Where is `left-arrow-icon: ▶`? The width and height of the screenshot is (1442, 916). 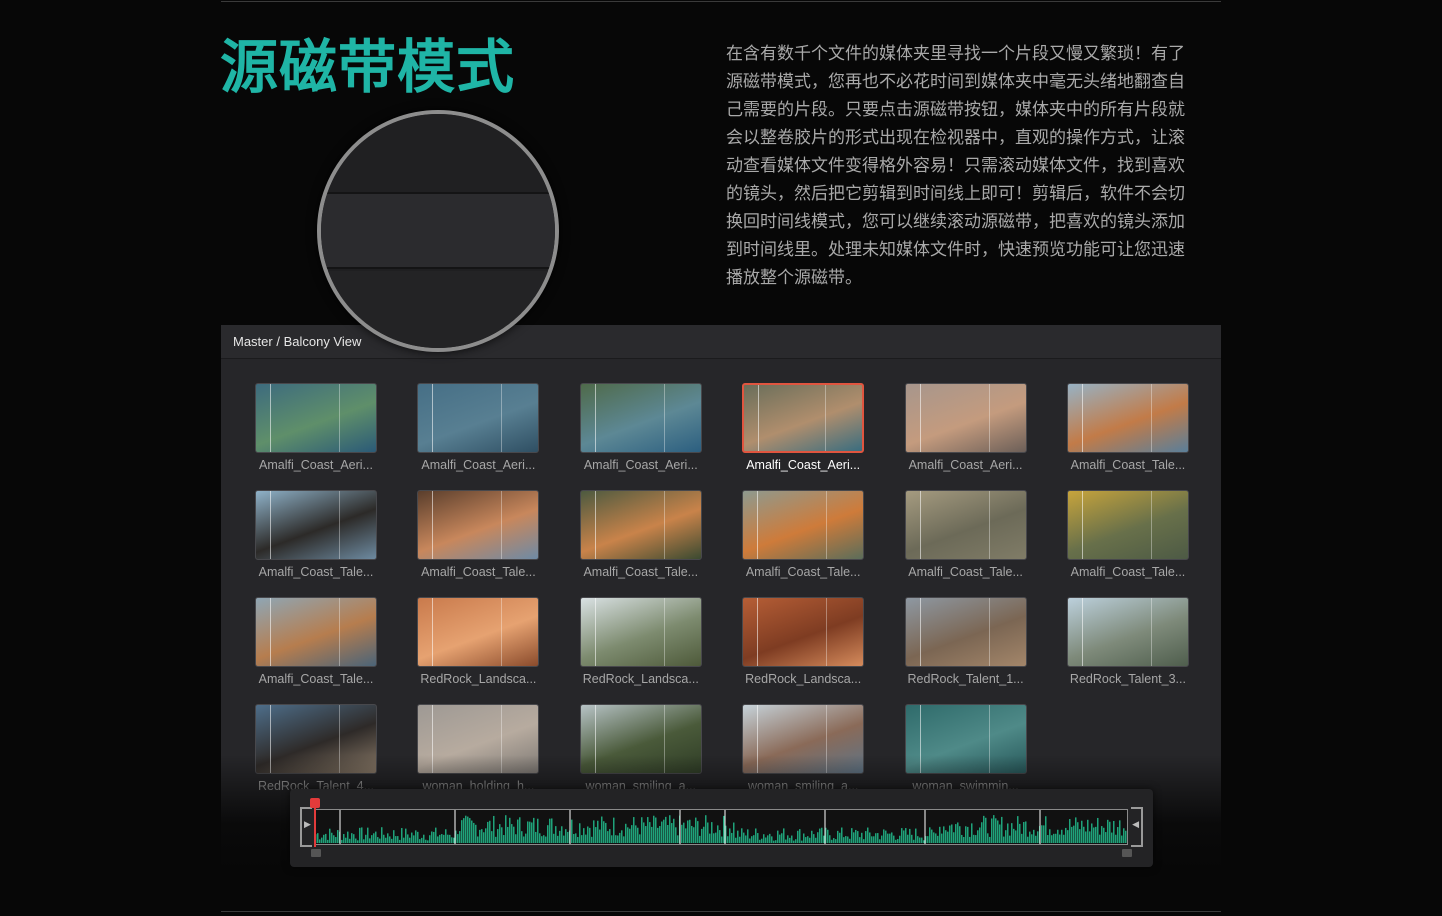
left-arrow-icon: ▶ is located at coordinates (307, 825).